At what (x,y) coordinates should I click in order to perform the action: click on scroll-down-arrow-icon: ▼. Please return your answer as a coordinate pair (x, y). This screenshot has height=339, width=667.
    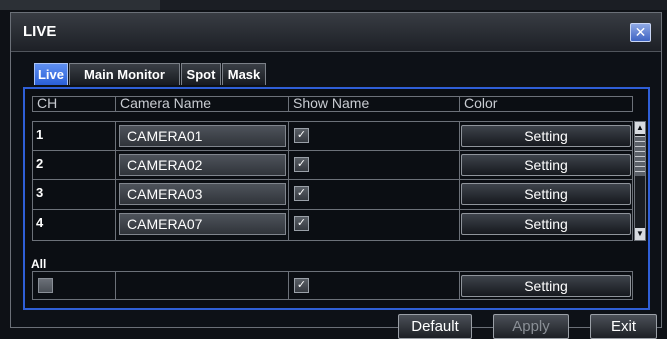
    Looking at the image, I should click on (640, 234).